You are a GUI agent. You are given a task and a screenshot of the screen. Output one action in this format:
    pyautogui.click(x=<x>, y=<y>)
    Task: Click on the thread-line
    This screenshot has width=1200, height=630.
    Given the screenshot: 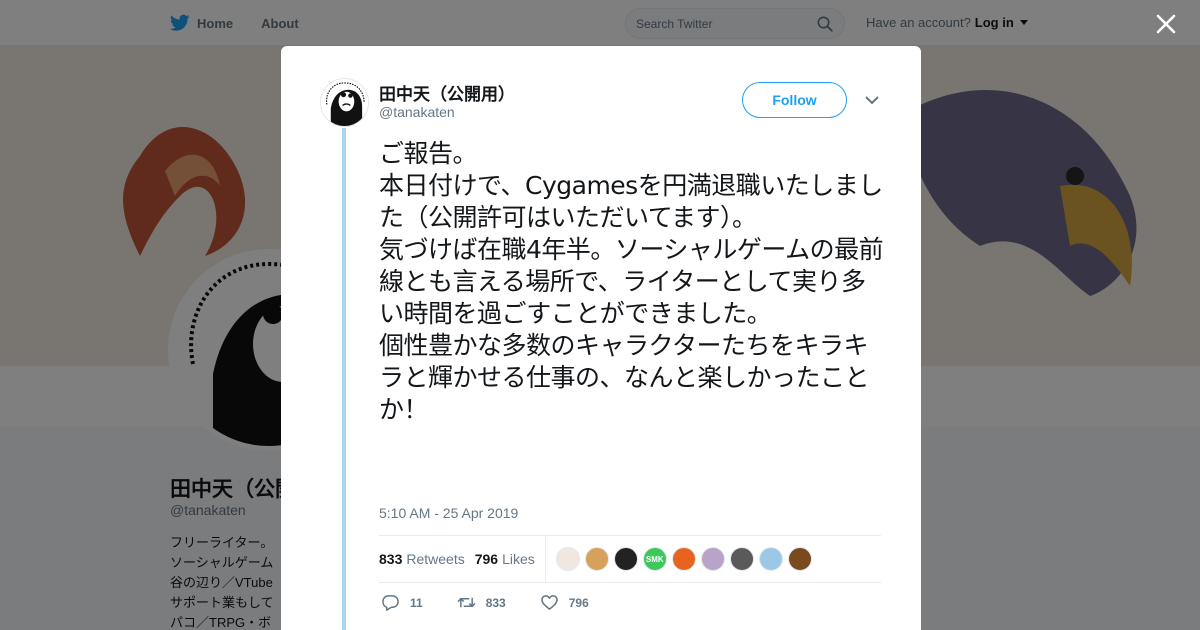 What is the action you would take?
    pyautogui.click(x=344, y=379)
    